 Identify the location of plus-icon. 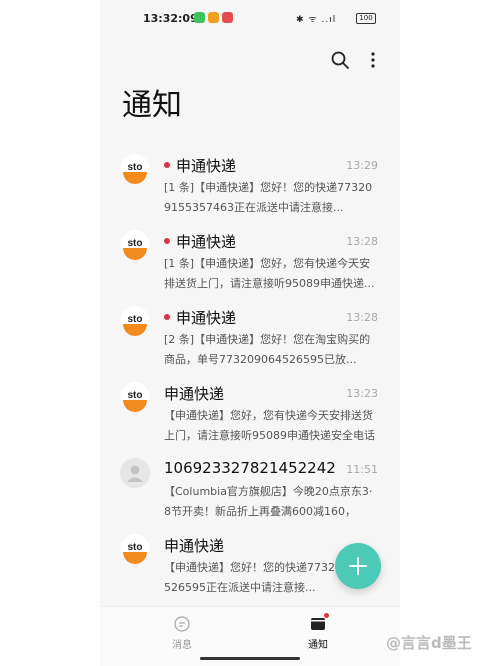
(358, 566).